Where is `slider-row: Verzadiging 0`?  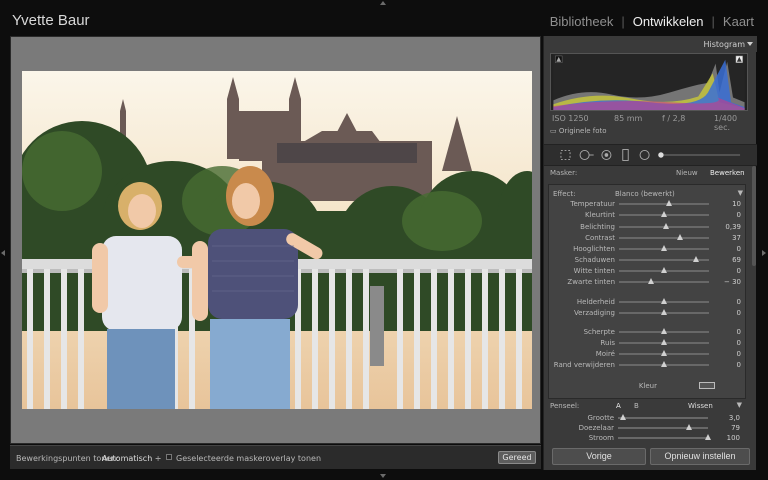 slider-row: Verzadiging 0 is located at coordinates (648, 313).